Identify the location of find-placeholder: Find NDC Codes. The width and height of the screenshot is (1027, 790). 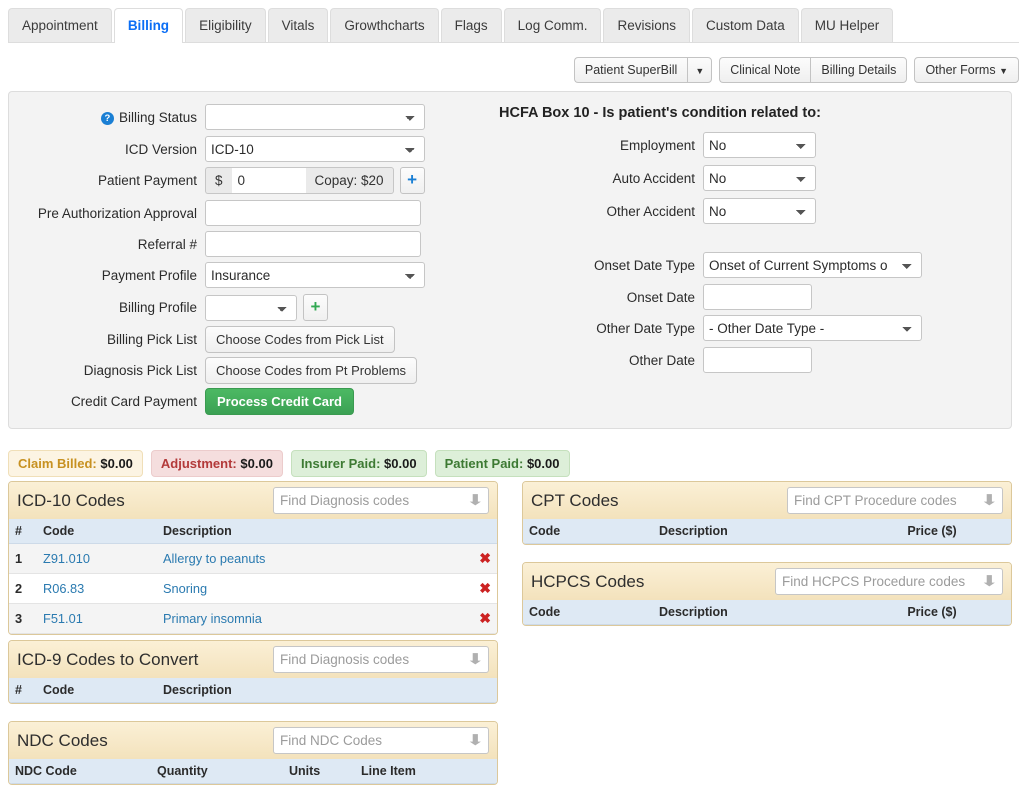
(331, 740).